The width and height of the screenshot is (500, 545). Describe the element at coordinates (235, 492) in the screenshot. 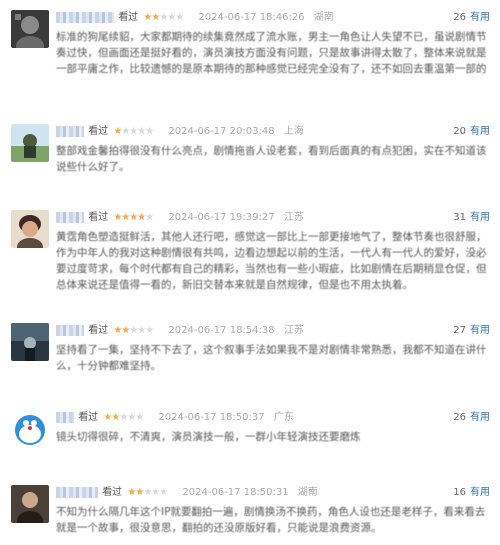

I see `review-time: 2024-06-17 18:50:31` at that location.